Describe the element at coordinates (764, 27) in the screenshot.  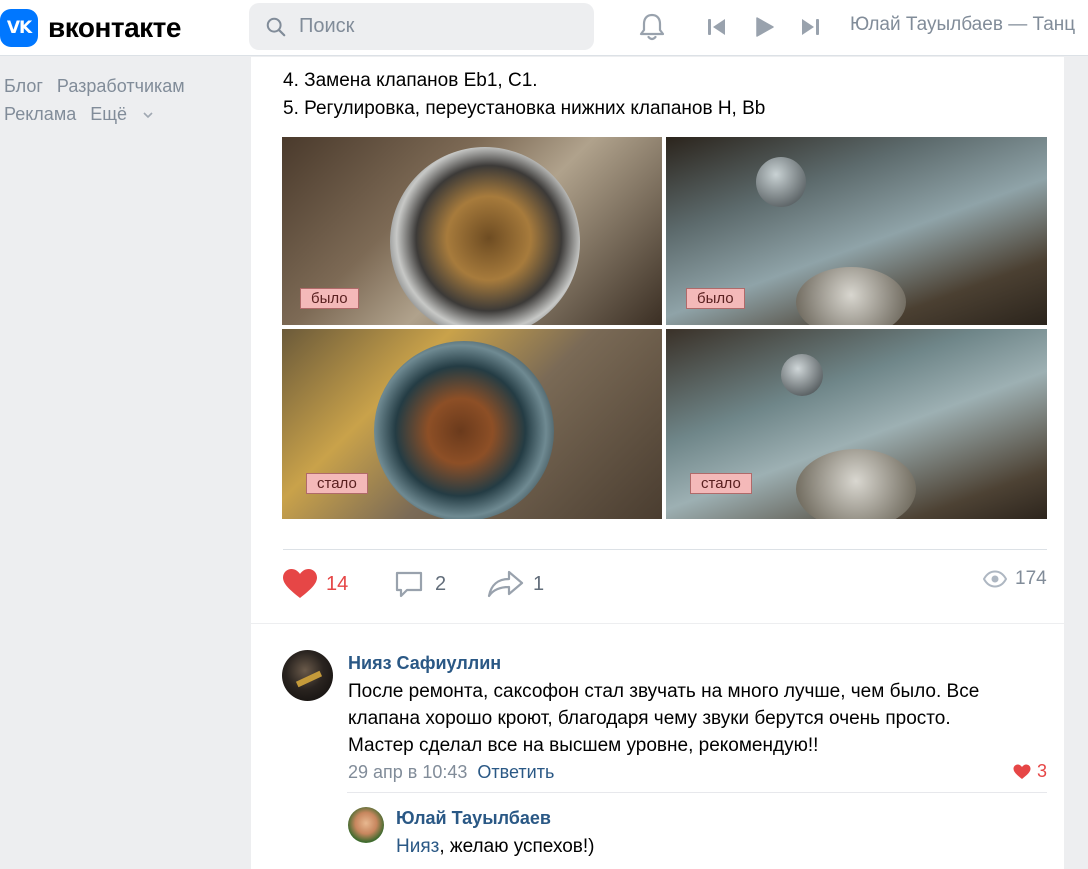
I see `play-icon` at that location.